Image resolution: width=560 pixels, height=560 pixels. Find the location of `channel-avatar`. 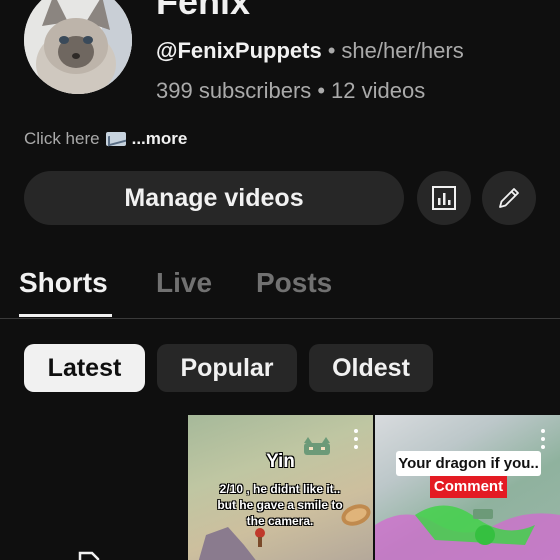

channel-avatar is located at coordinates (78, 47).